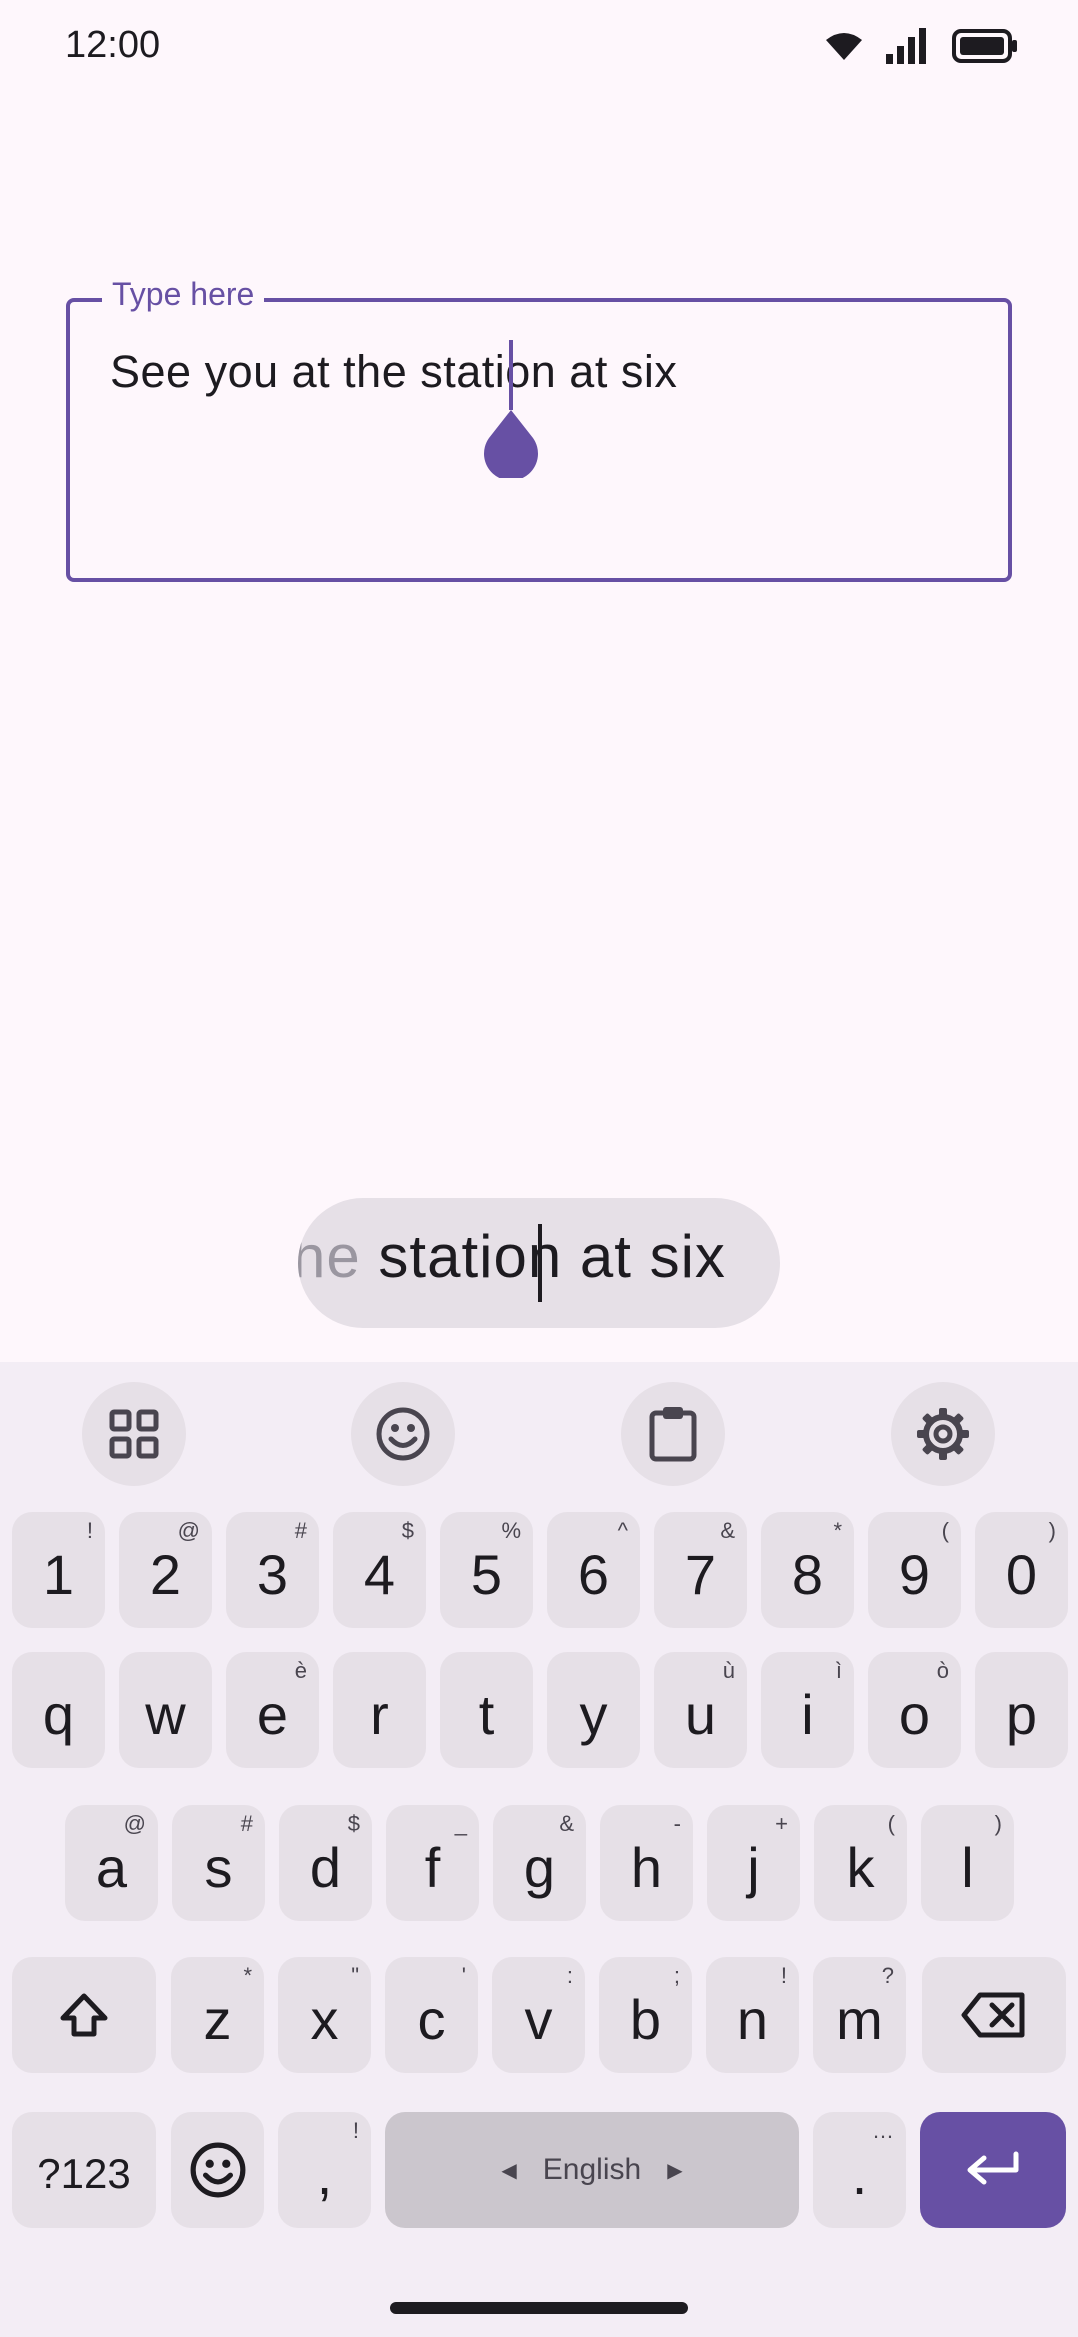  I want to click on battery-icon, so click(985, 46).